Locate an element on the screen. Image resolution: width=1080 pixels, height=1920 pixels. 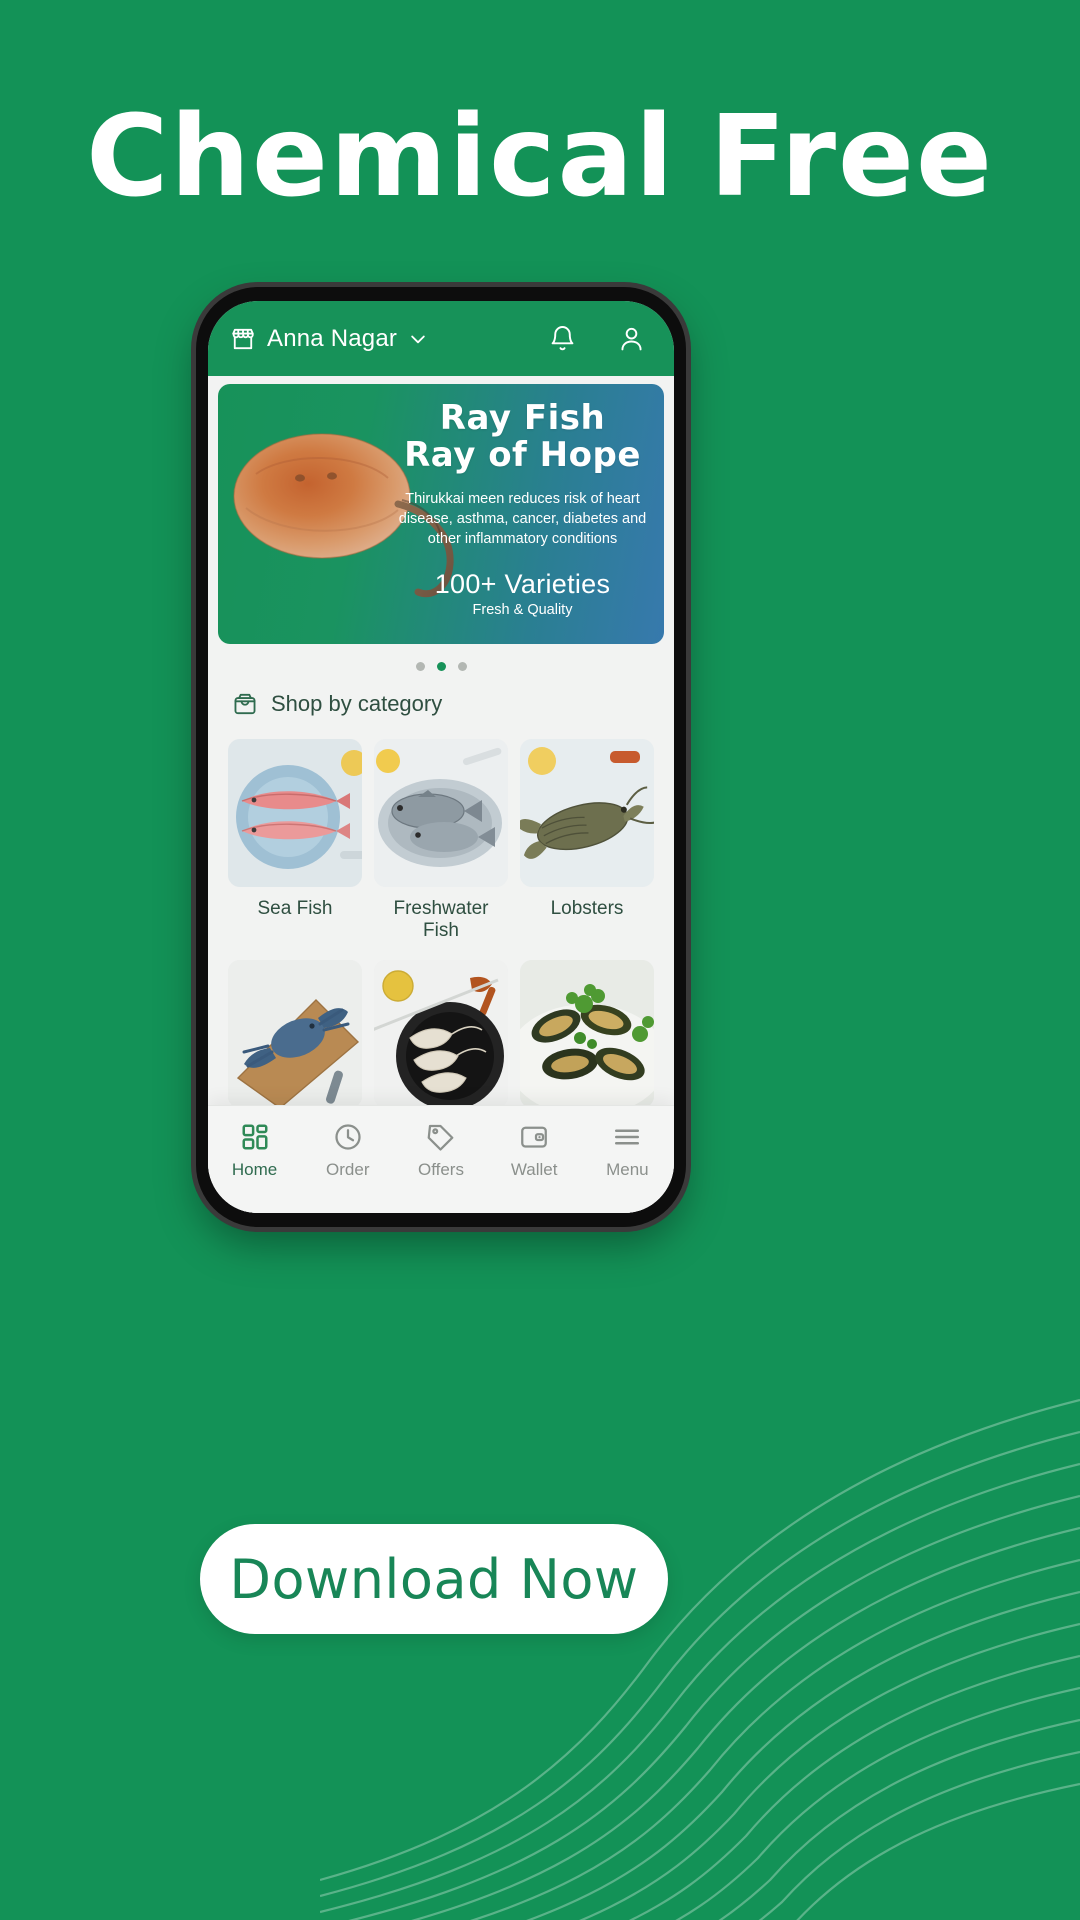
bell-icon is located at coordinates (562, 338).